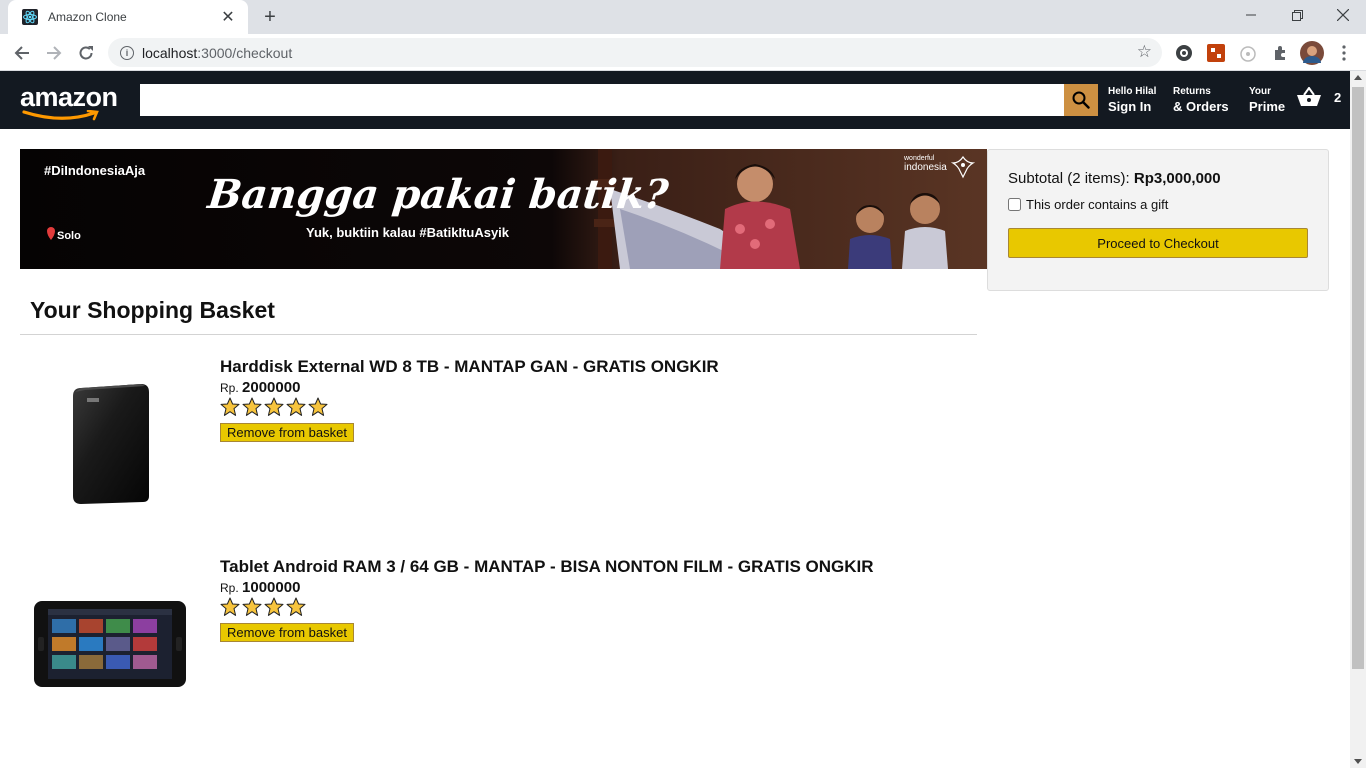 Image resolution: width=1366 pixels, height=768 pixels. Describe the element at coordinates (1069, 178) in the screenshot. I see `subtotal-label: Subtotal (2 items):` at that location.